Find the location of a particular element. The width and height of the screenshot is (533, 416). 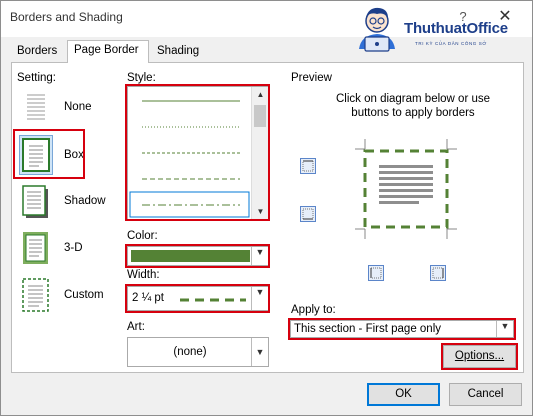

cancel-button-label: Cancel is located at coordinates (485, 394).